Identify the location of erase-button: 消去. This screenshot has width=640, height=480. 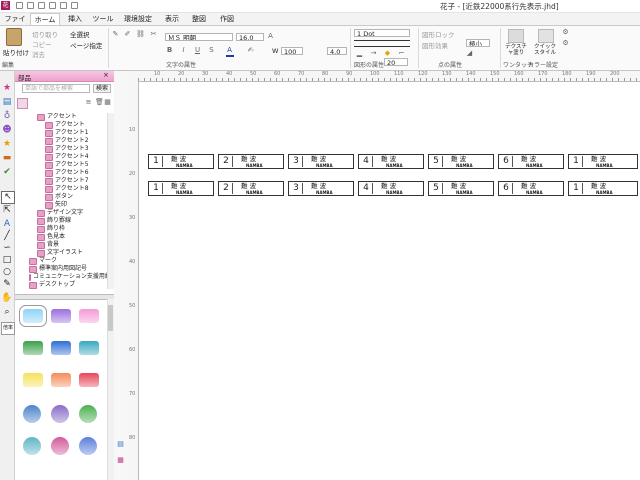
(38, 54).